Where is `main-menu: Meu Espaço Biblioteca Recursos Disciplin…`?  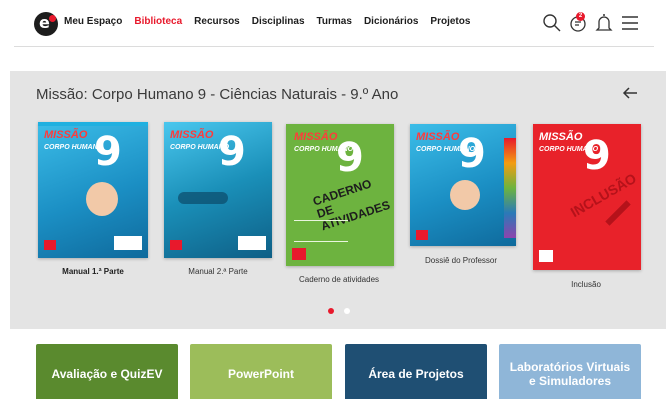 main-menu: Meu Espaço Biblioteca Recursos Disciplin… is located at coordinates (267, 21).